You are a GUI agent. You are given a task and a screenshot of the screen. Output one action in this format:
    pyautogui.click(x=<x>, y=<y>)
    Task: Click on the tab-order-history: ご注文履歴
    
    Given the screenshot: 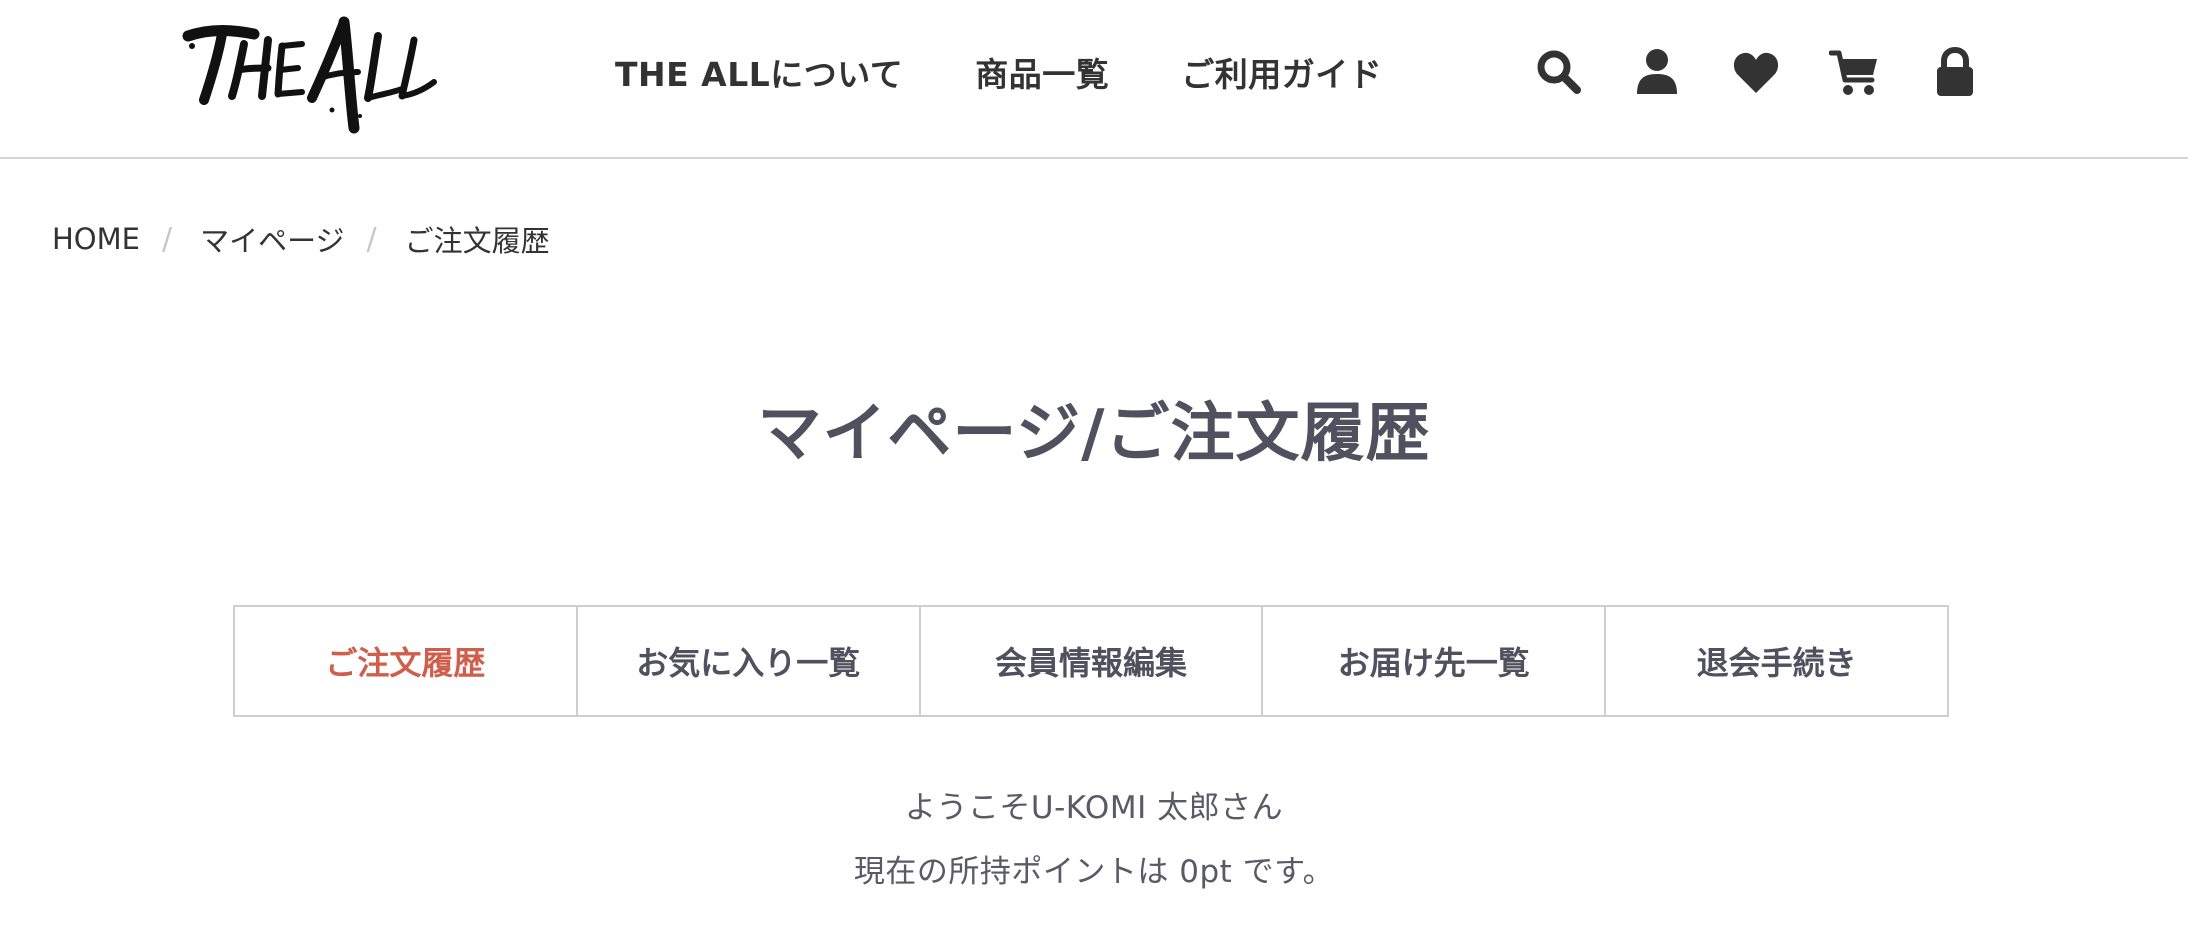 What is the action you would take?
    pyautogui.click(x=405, y=661)
    